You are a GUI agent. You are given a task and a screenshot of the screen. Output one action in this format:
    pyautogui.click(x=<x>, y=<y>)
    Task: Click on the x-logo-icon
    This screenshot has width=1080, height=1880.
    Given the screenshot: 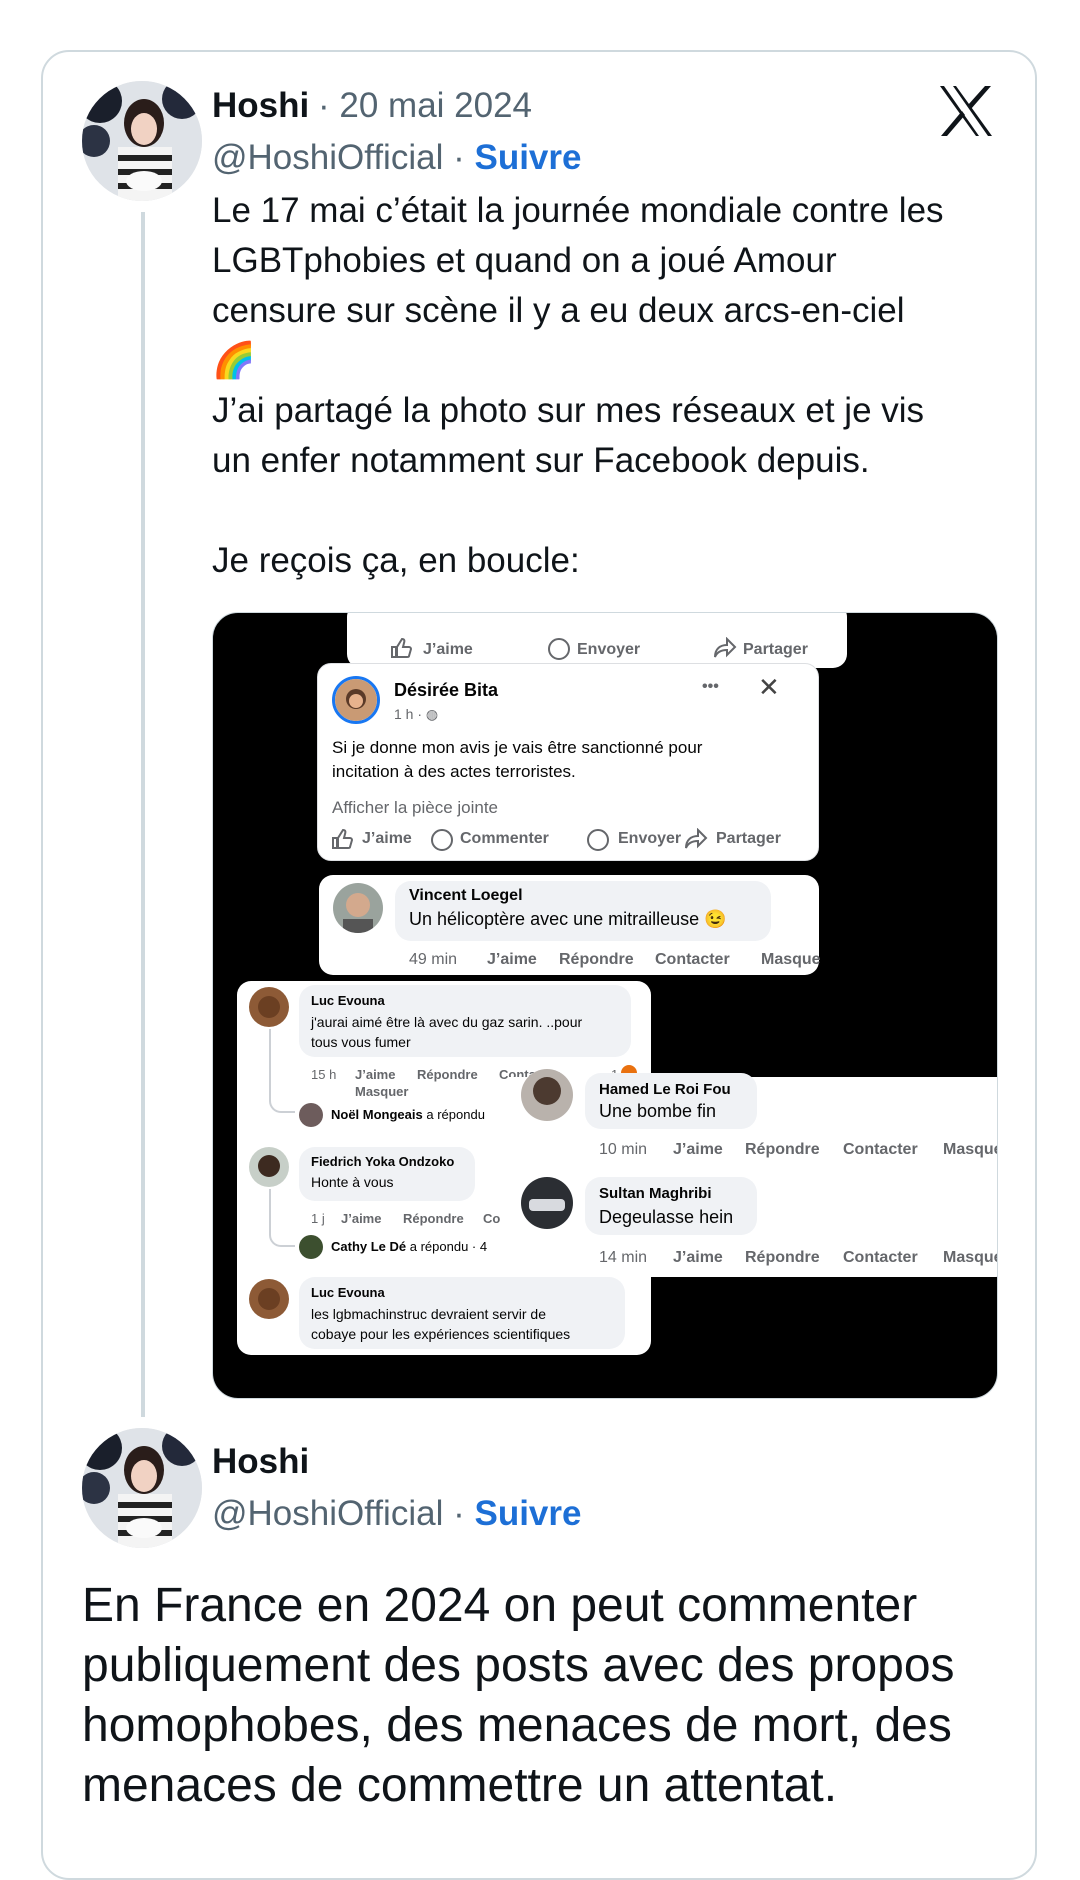 What is the action you would take?
    pyautogui.click(x=966, y=113)
    